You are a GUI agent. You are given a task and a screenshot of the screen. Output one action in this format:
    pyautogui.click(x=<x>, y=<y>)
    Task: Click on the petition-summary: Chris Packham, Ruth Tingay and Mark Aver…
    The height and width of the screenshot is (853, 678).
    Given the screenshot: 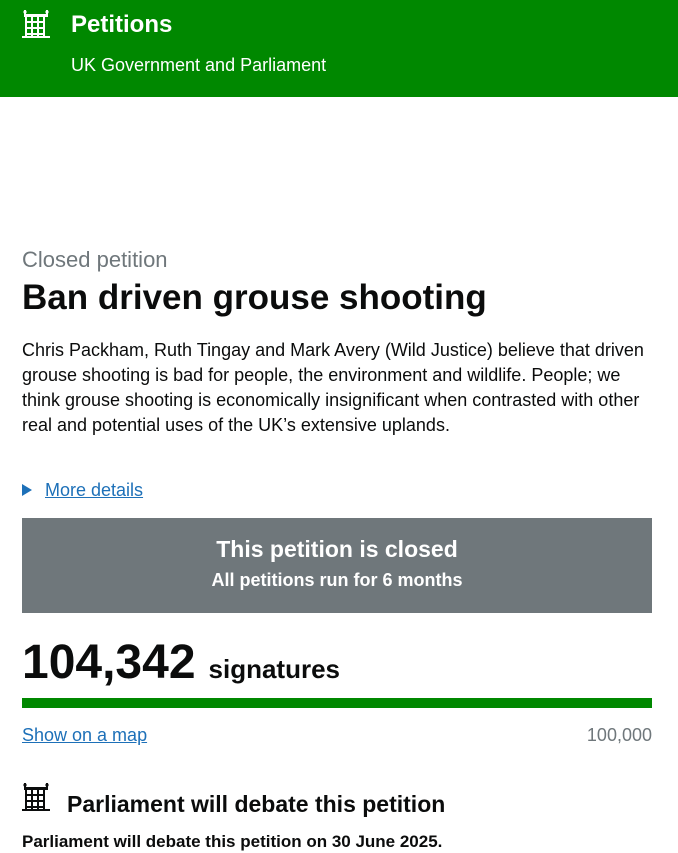 What is the action you would take?
    pyautogui.click(x=333, y=387)
    